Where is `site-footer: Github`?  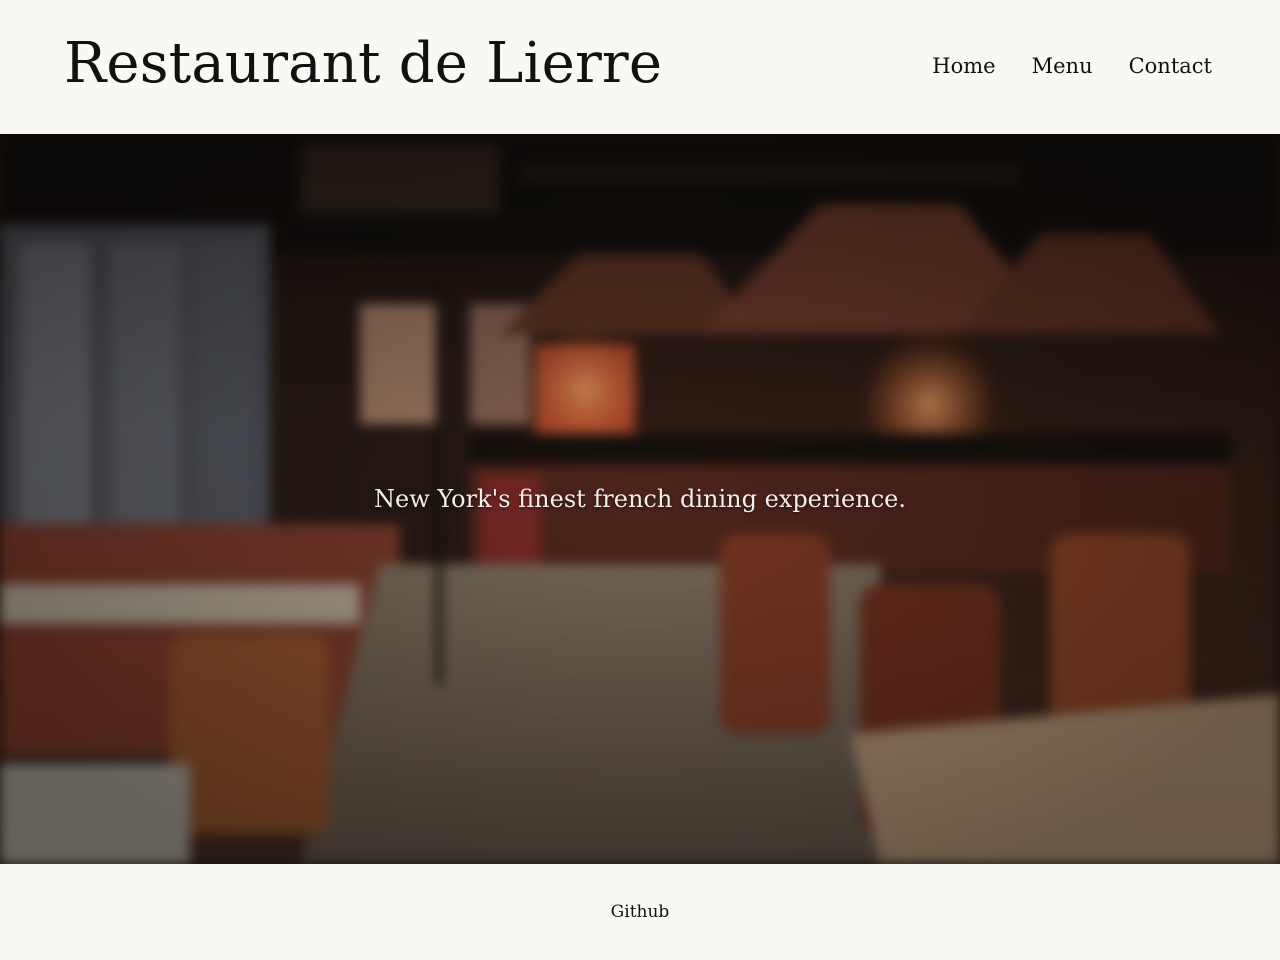
site-footer: Github is located at coordinates (640, 912).